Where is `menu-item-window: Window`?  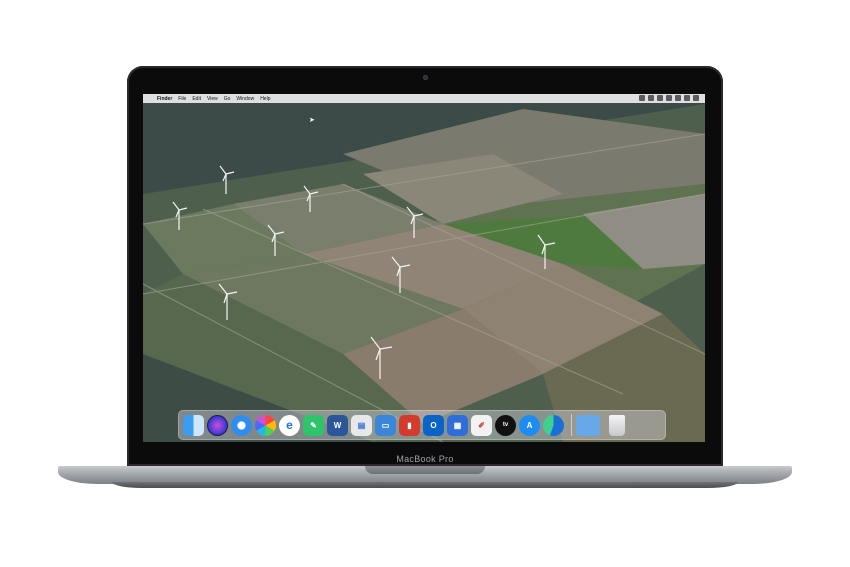 menu-item-window: Window is located at coordinates (245, 99).